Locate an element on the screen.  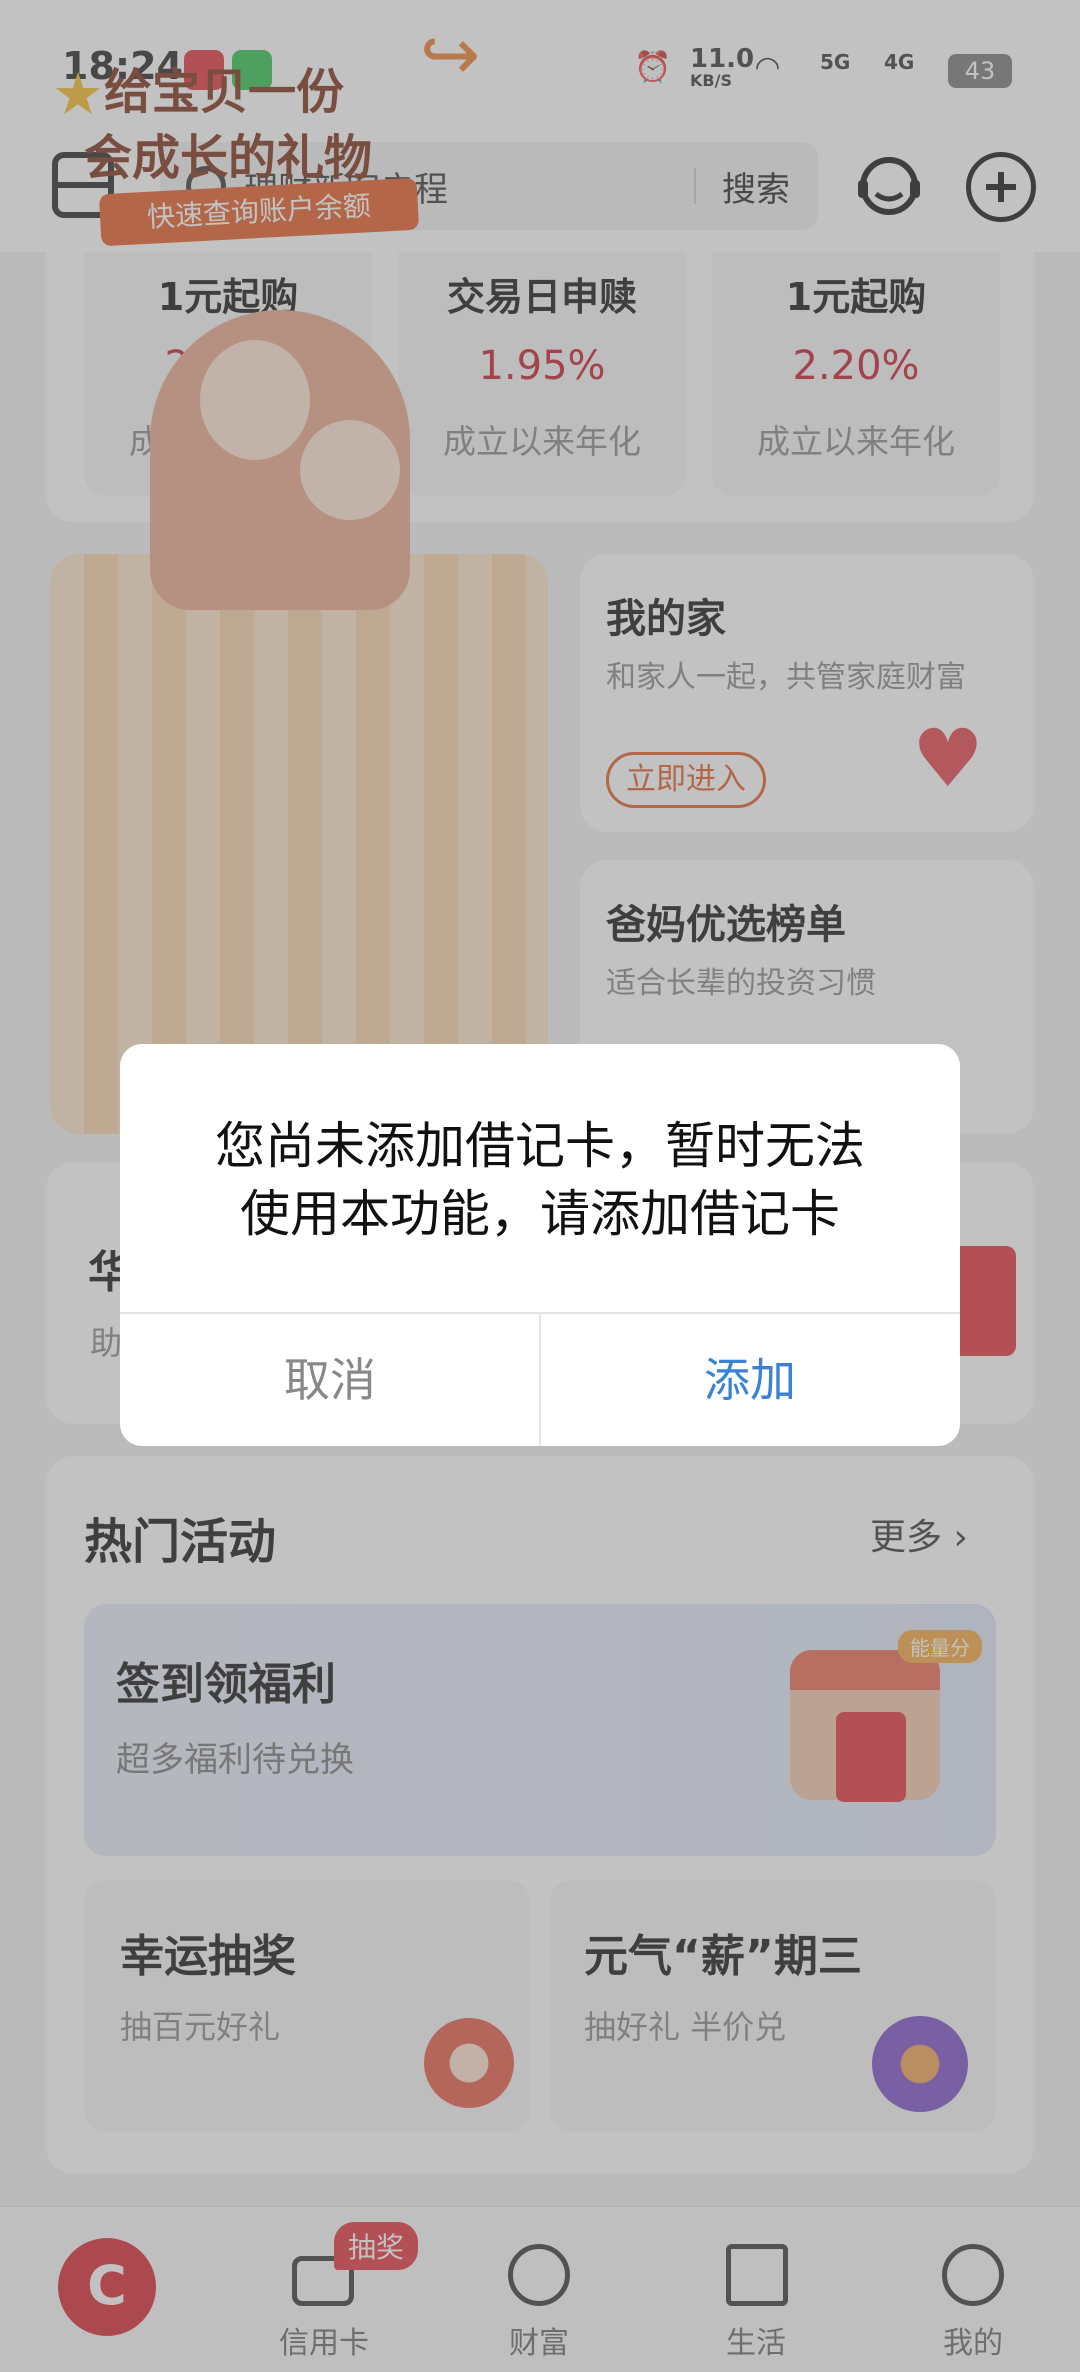
dialog-message-line-2: 使用本功能，请添加借记卡 is located at coordinates (540, 1214).